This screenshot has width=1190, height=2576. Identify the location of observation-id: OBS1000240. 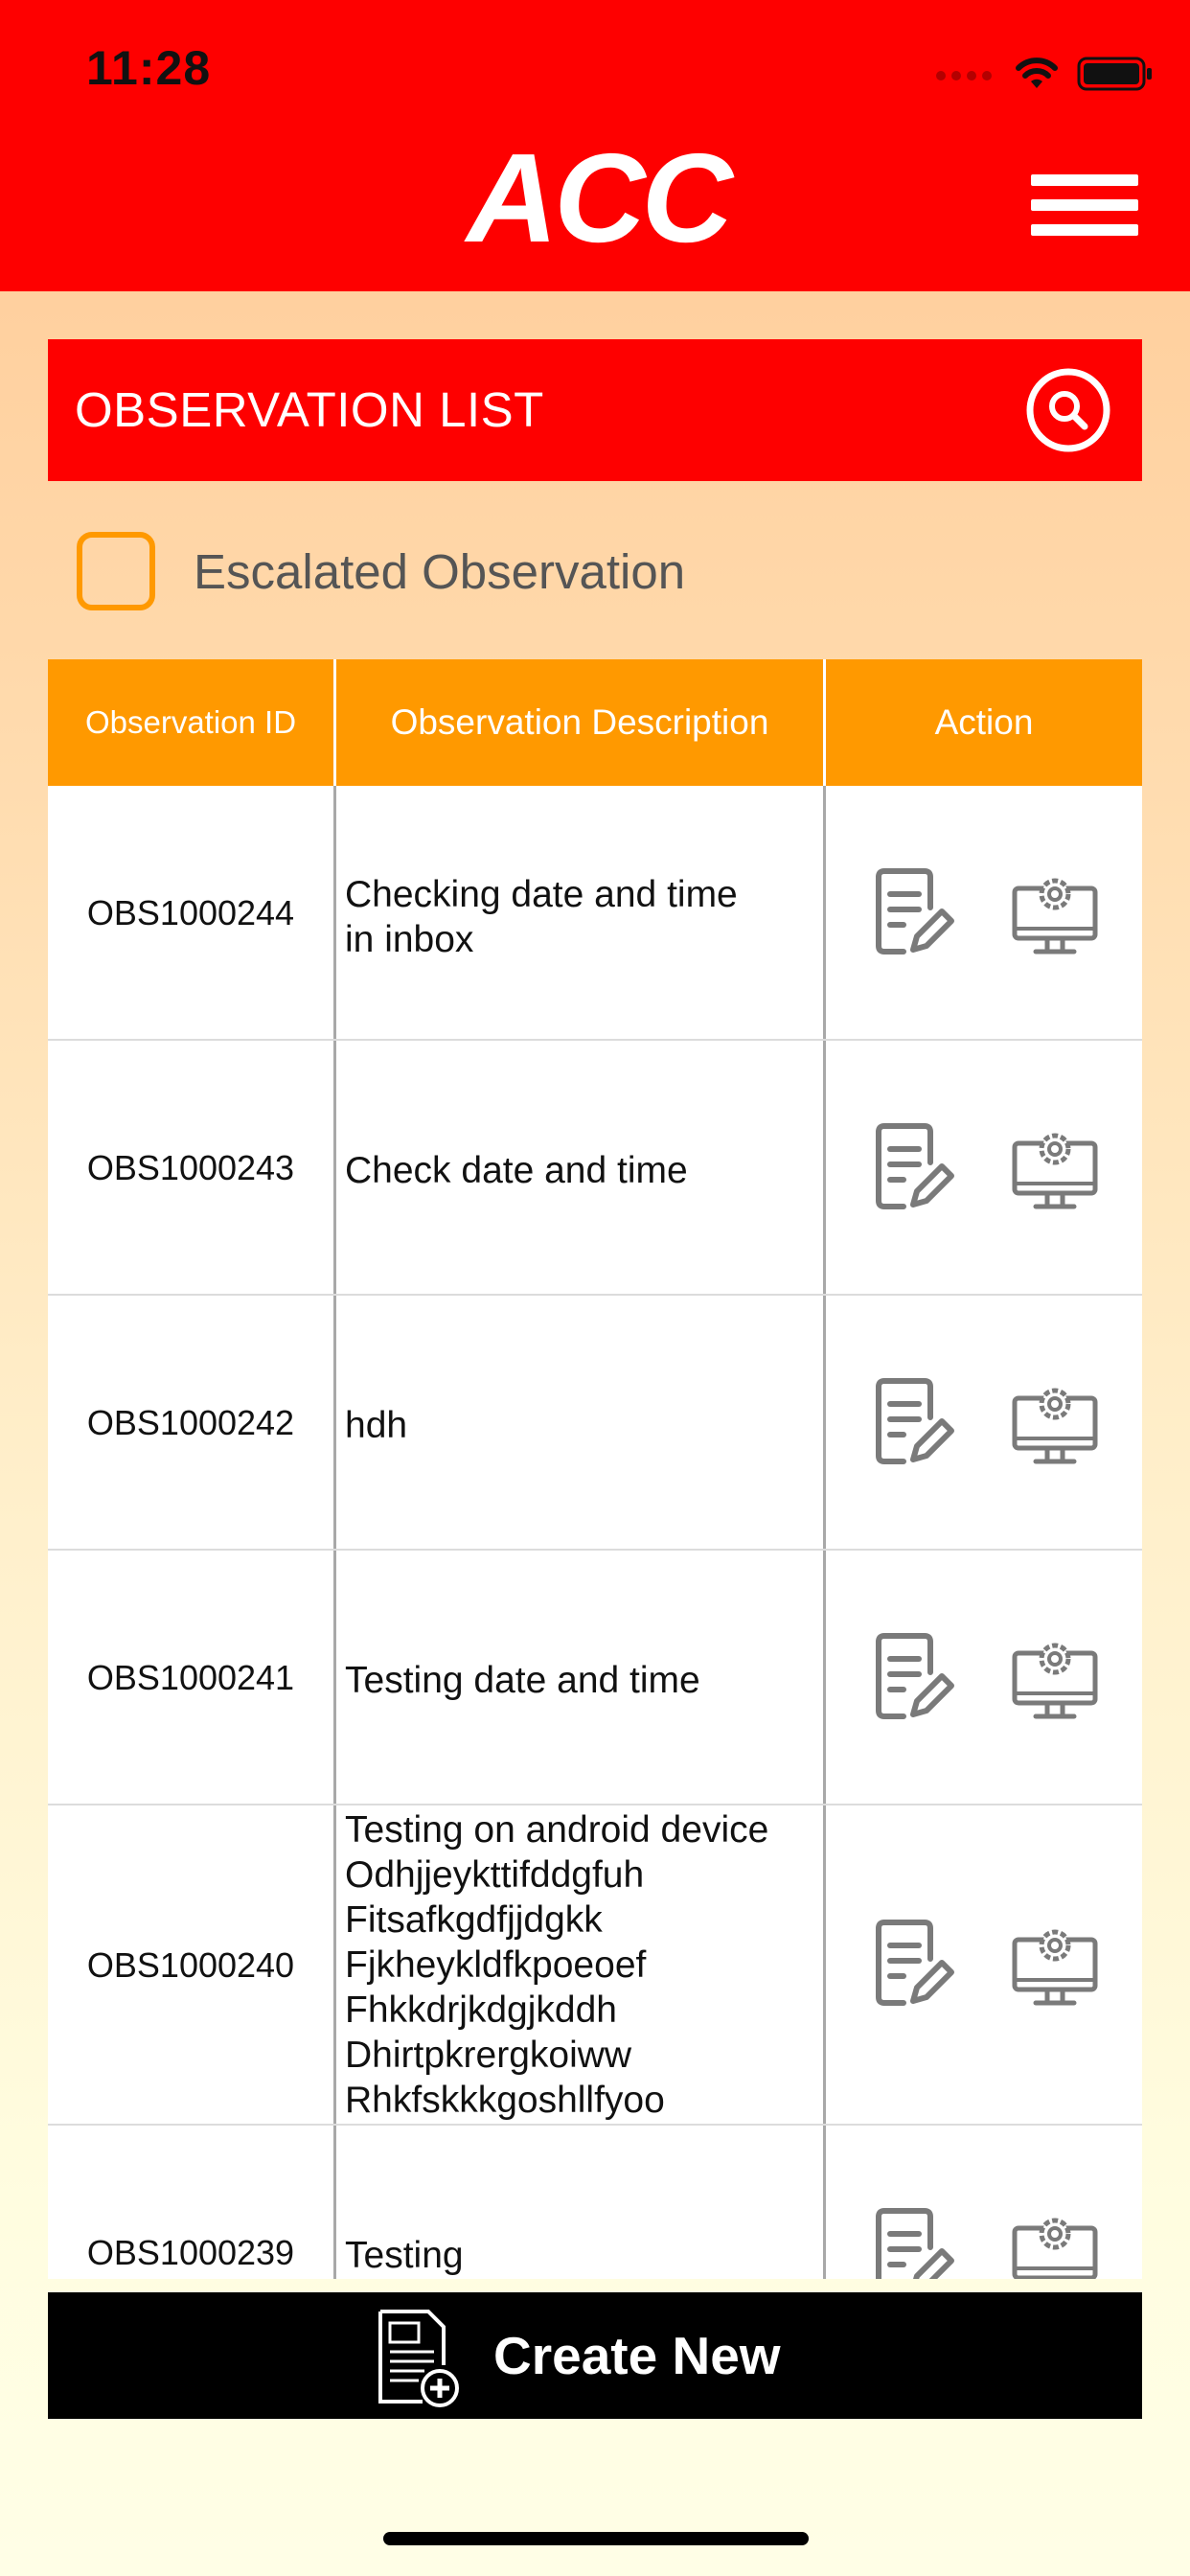
(191, 1965).